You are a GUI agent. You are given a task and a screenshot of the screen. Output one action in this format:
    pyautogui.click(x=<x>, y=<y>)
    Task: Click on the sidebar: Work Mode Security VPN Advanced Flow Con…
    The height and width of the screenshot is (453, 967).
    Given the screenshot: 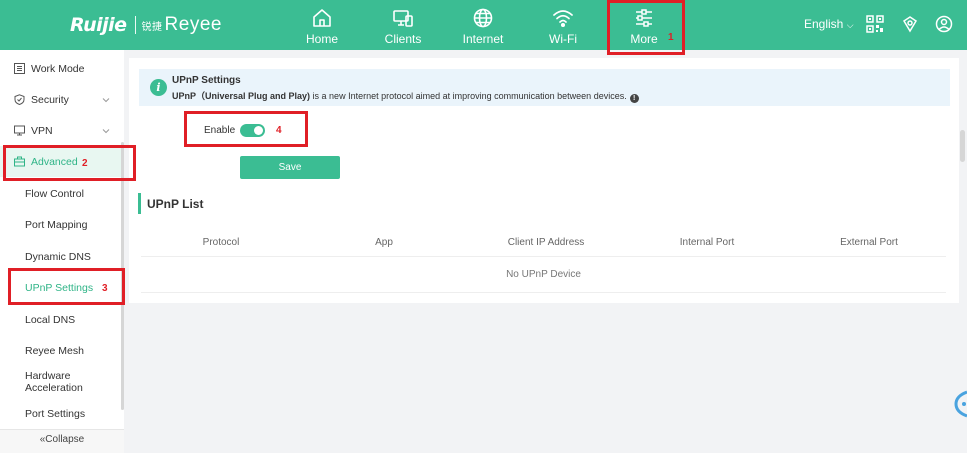 What is the action you would take?
    pyautogui.click(x=62, y=251)
    